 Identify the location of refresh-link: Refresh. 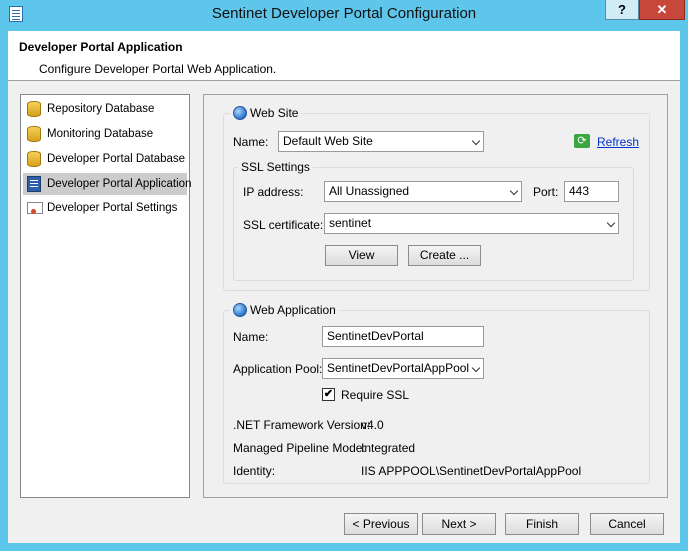
(618, 142).